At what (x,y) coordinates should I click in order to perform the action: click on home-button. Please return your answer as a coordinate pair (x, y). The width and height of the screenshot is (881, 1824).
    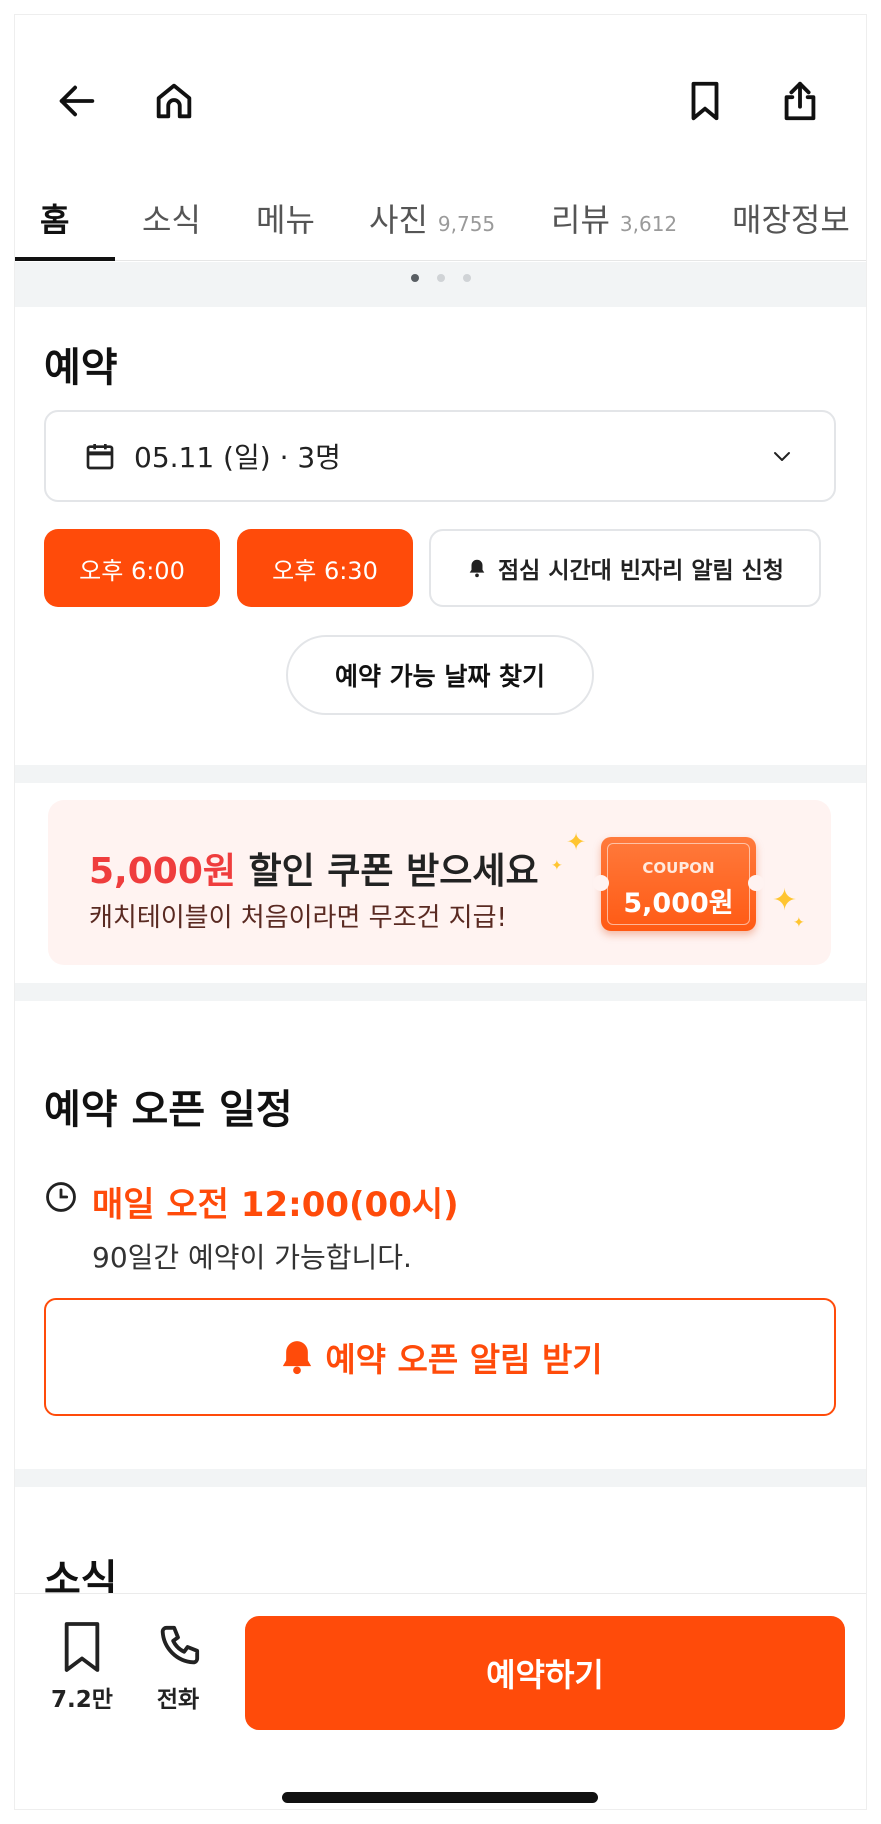
    Looking at the image, I should click on (174, 101).